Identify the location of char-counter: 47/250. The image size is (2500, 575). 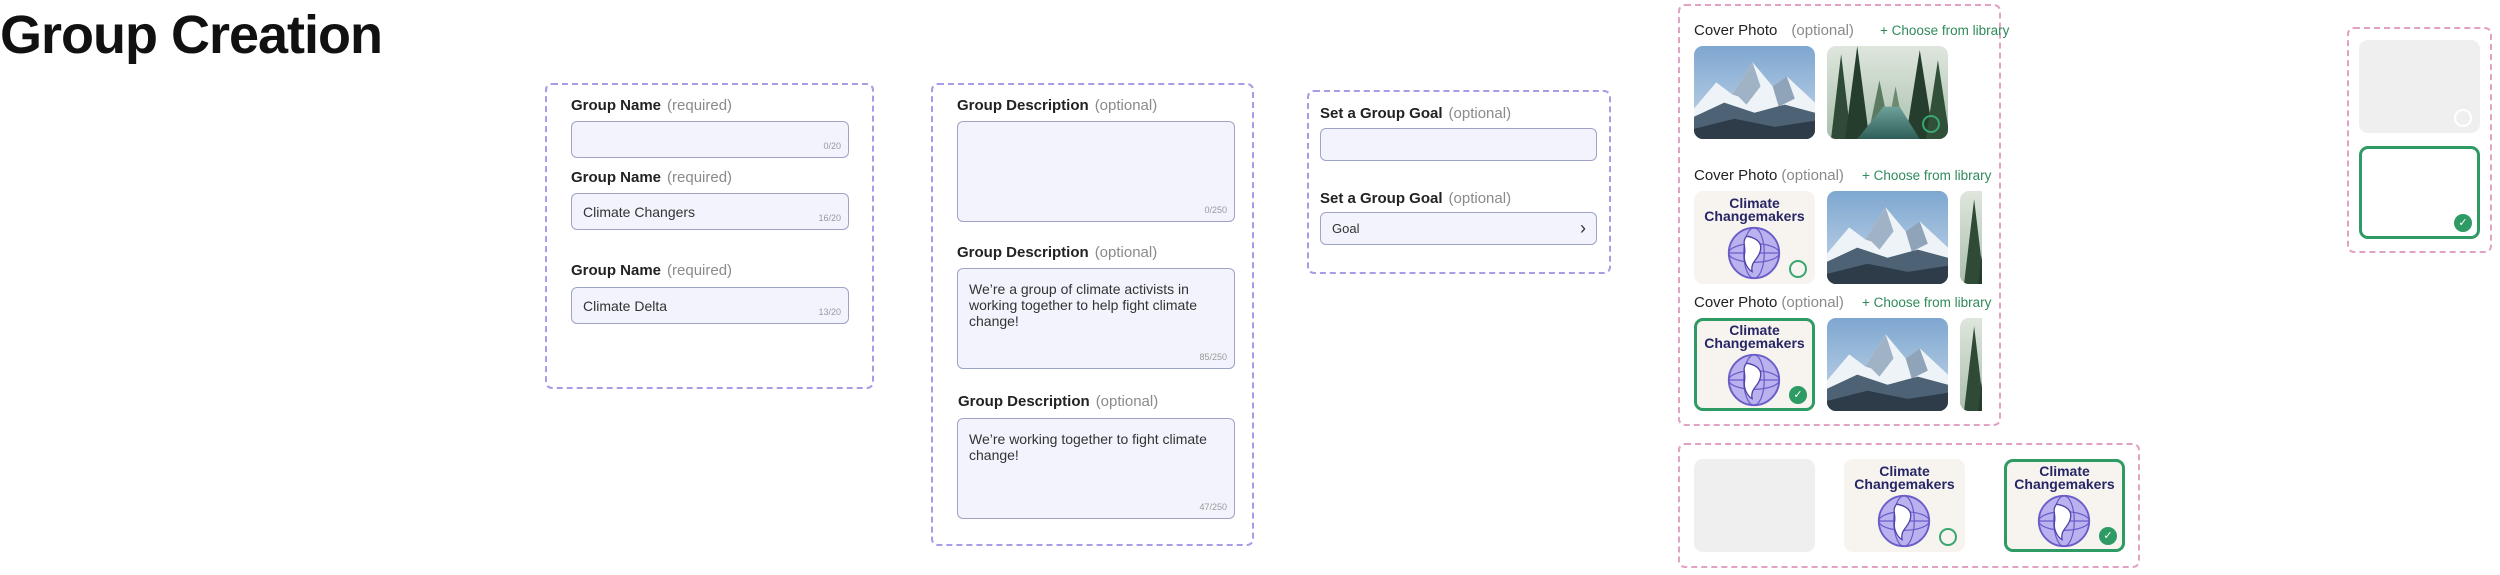
(1213, 507).